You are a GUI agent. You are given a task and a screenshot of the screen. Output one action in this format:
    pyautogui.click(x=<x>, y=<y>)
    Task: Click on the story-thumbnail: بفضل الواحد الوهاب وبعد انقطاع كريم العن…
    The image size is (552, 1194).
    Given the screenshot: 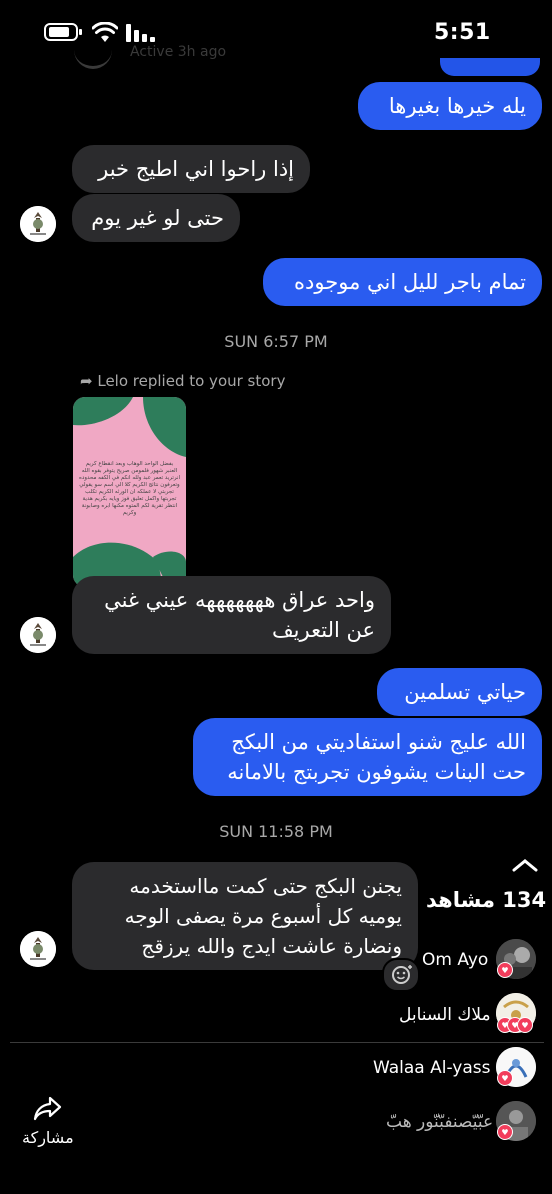 What is the action you would take?
    pyautogui.click(x=129, y=492)
    